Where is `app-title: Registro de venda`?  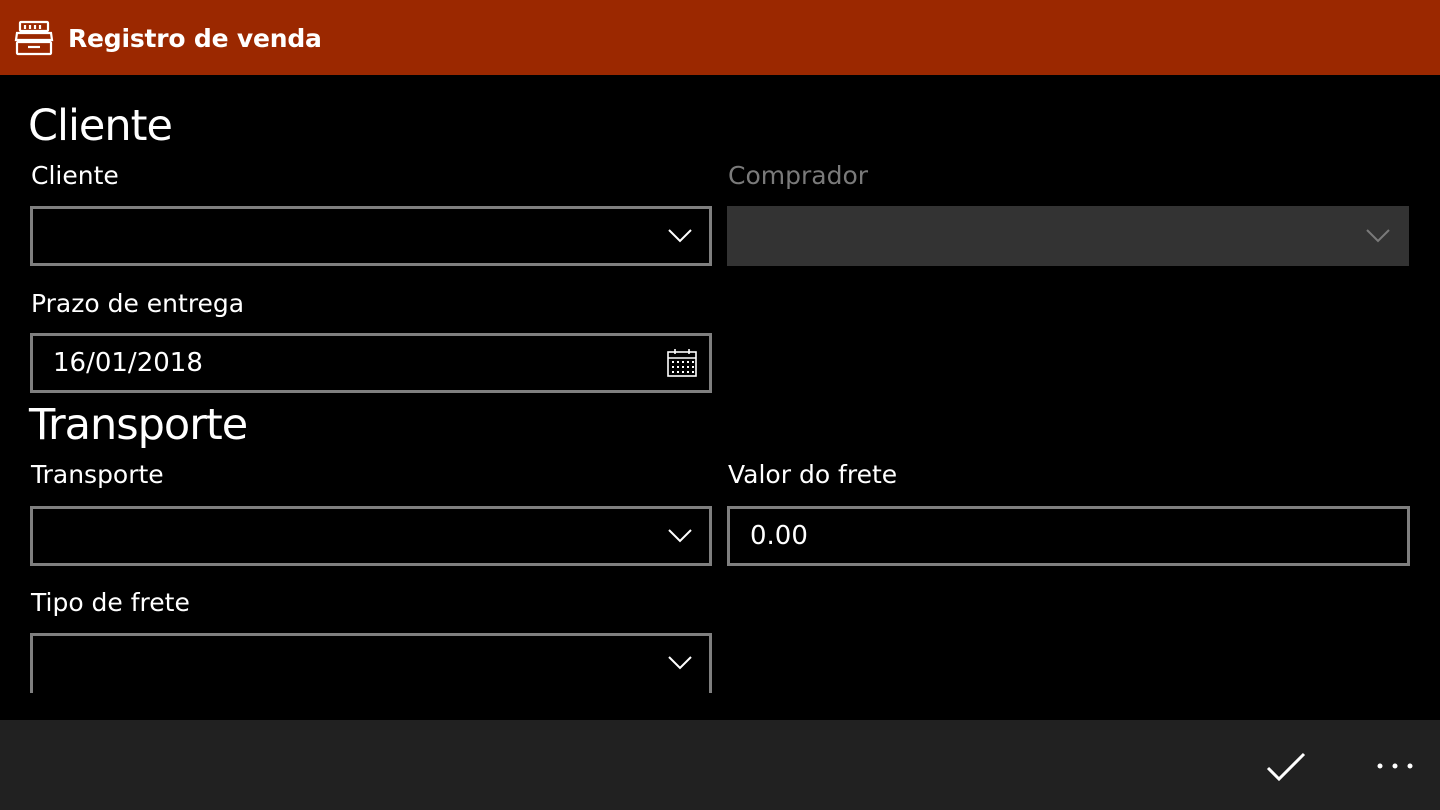
app-title: Registro de venda is located at coordinates (195, 38).